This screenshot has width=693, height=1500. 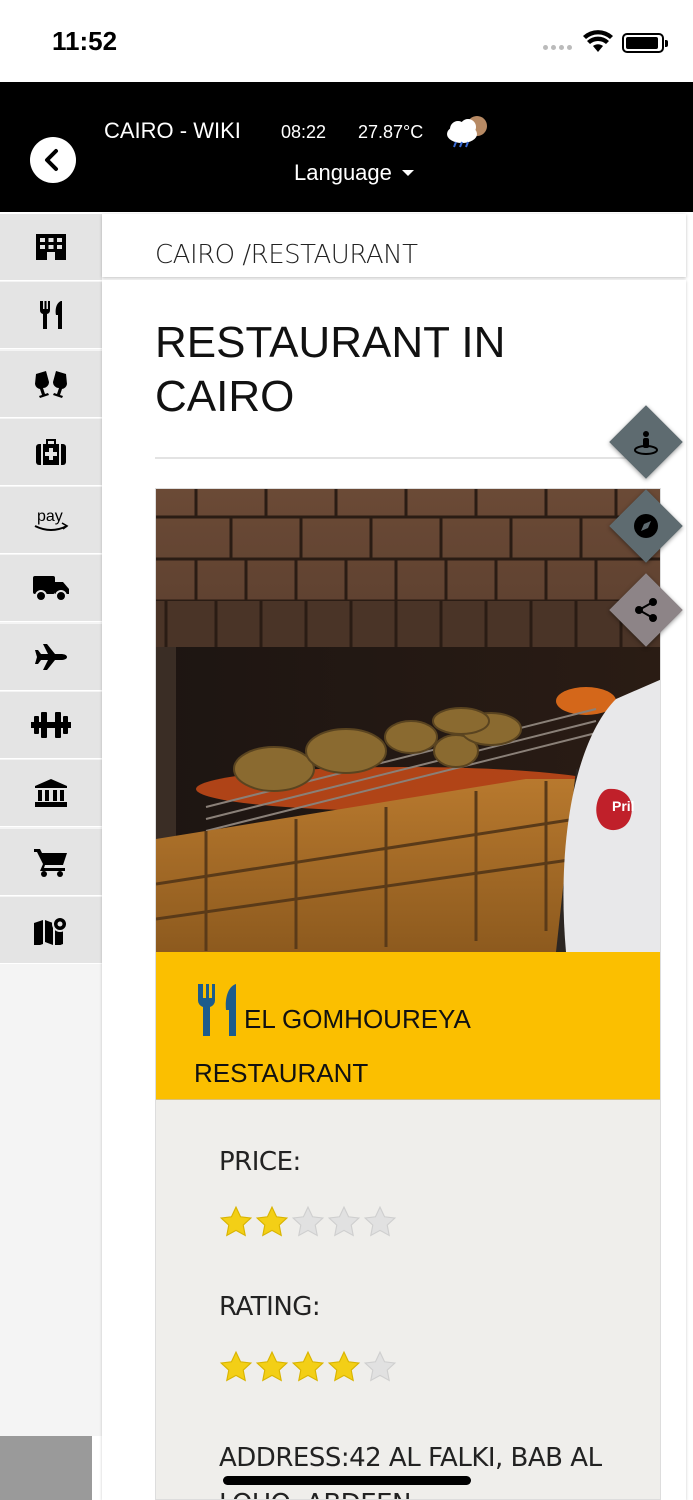 I want to click on truck-icon, so click(x=51, y=589).